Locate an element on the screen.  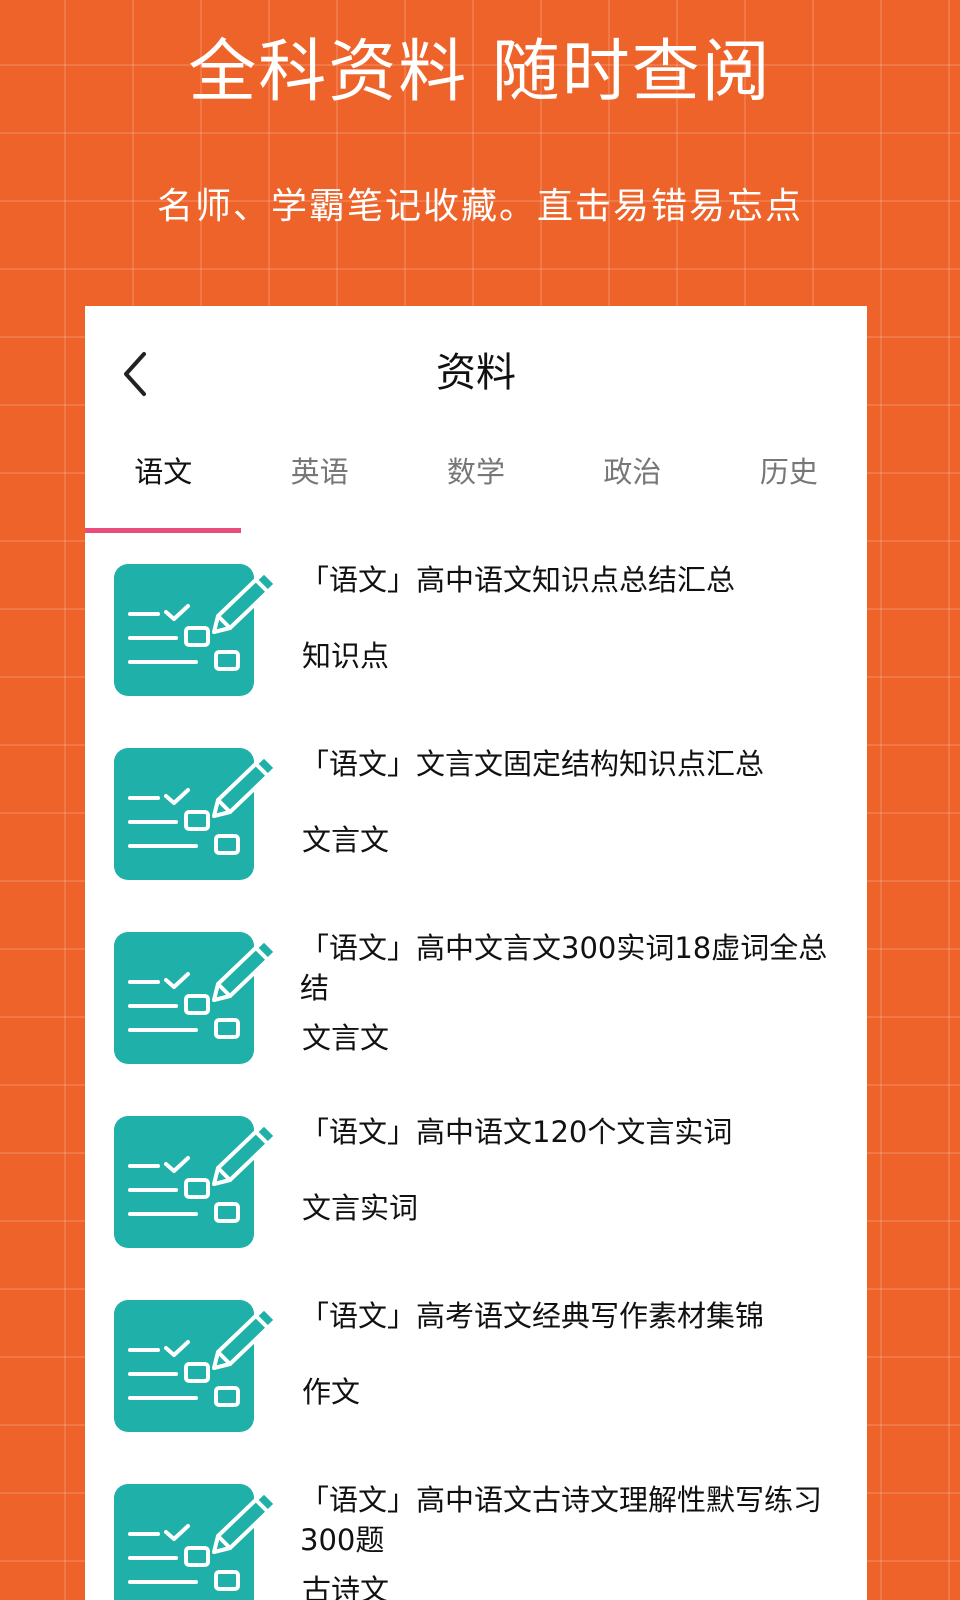
list-item: 「语文」高中文言文300实词18虚词全总结 文言文 is located at coordinates (476, 994).